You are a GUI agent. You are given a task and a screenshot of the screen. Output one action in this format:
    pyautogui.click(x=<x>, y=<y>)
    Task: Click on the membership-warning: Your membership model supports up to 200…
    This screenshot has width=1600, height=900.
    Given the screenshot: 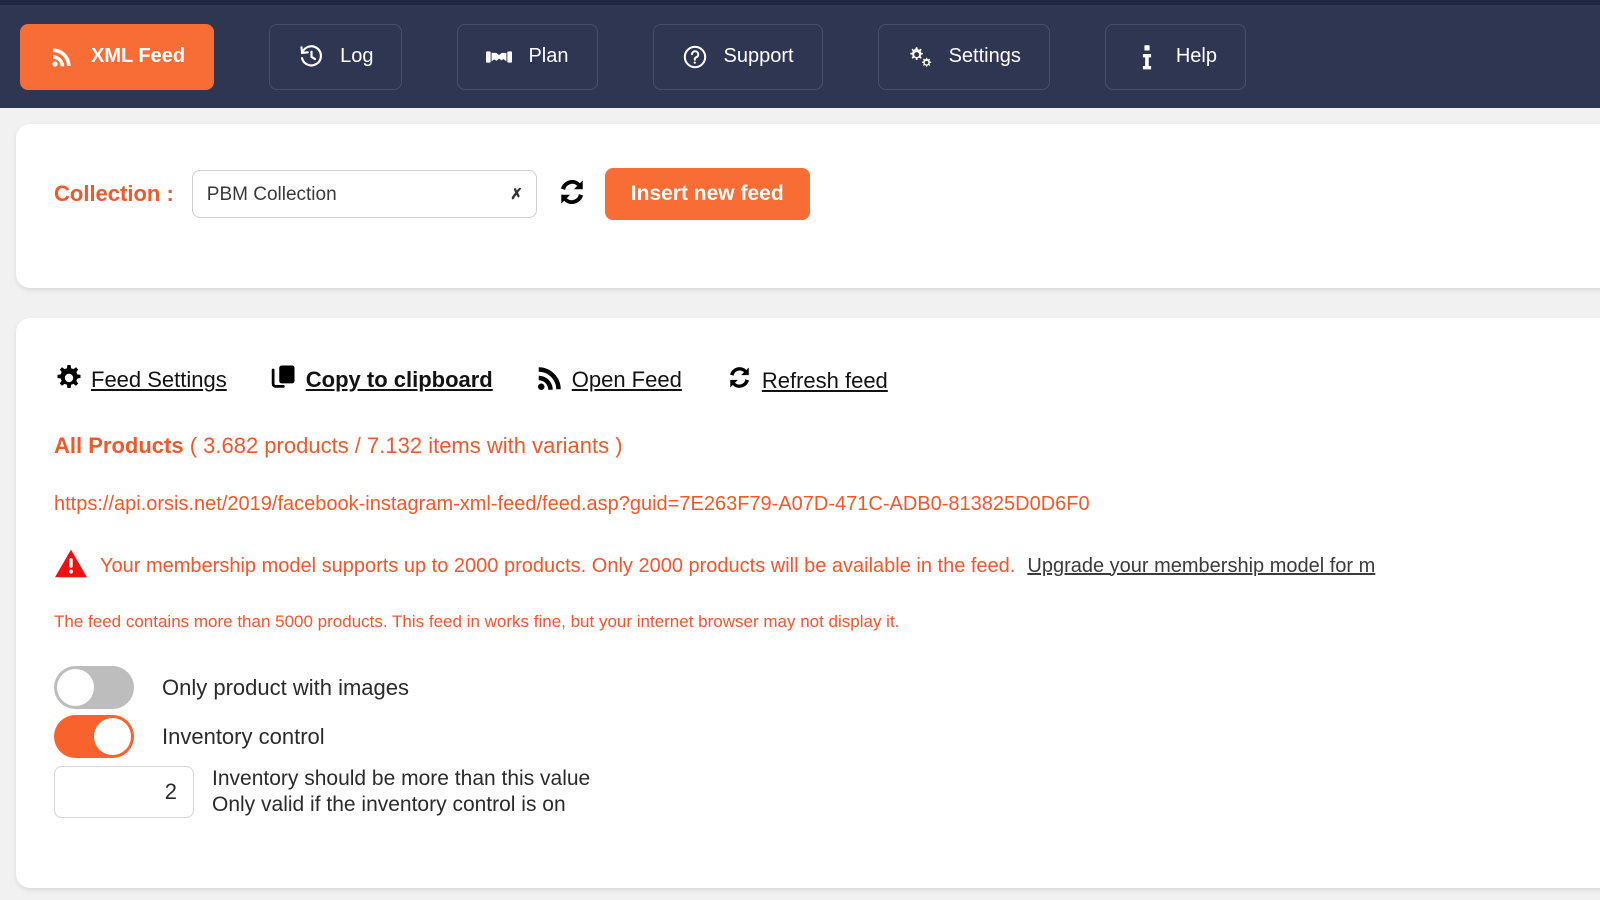 What is the action you would take?
    pyautogui.click(x=827, y=566)
    